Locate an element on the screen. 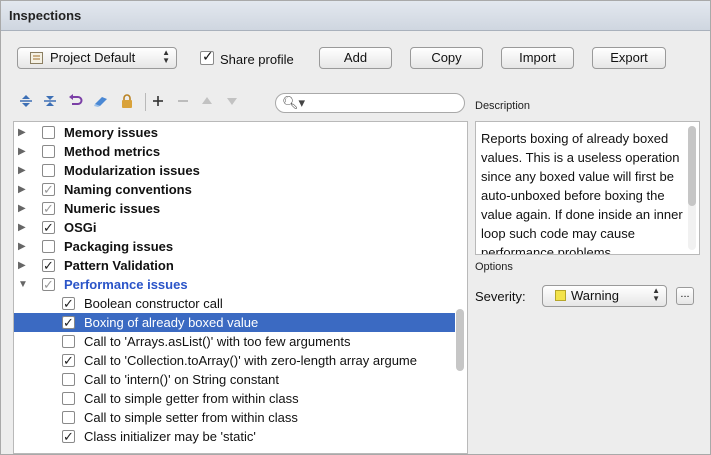 The width and height of the screenshot is (711, 455). share-profile-label: Share profile is located at coordinates (257, 59).